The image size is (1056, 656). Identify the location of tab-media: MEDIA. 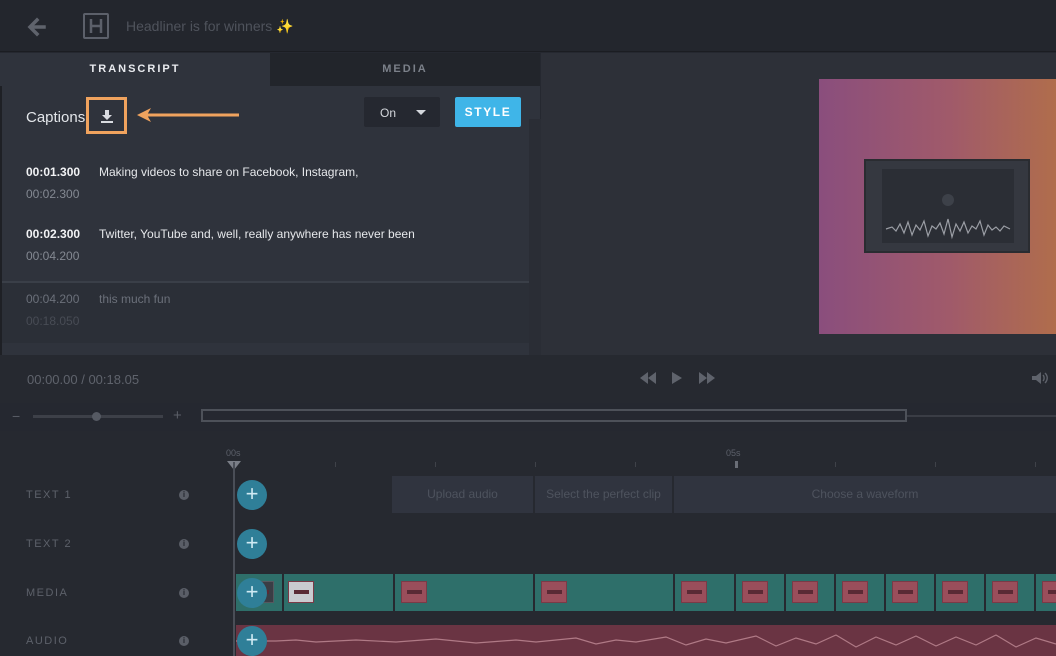
(405, 69).